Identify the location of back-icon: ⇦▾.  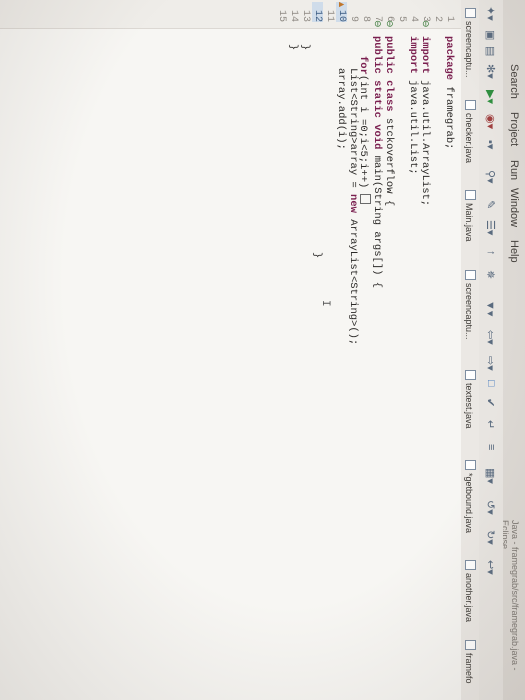
(490, 337).